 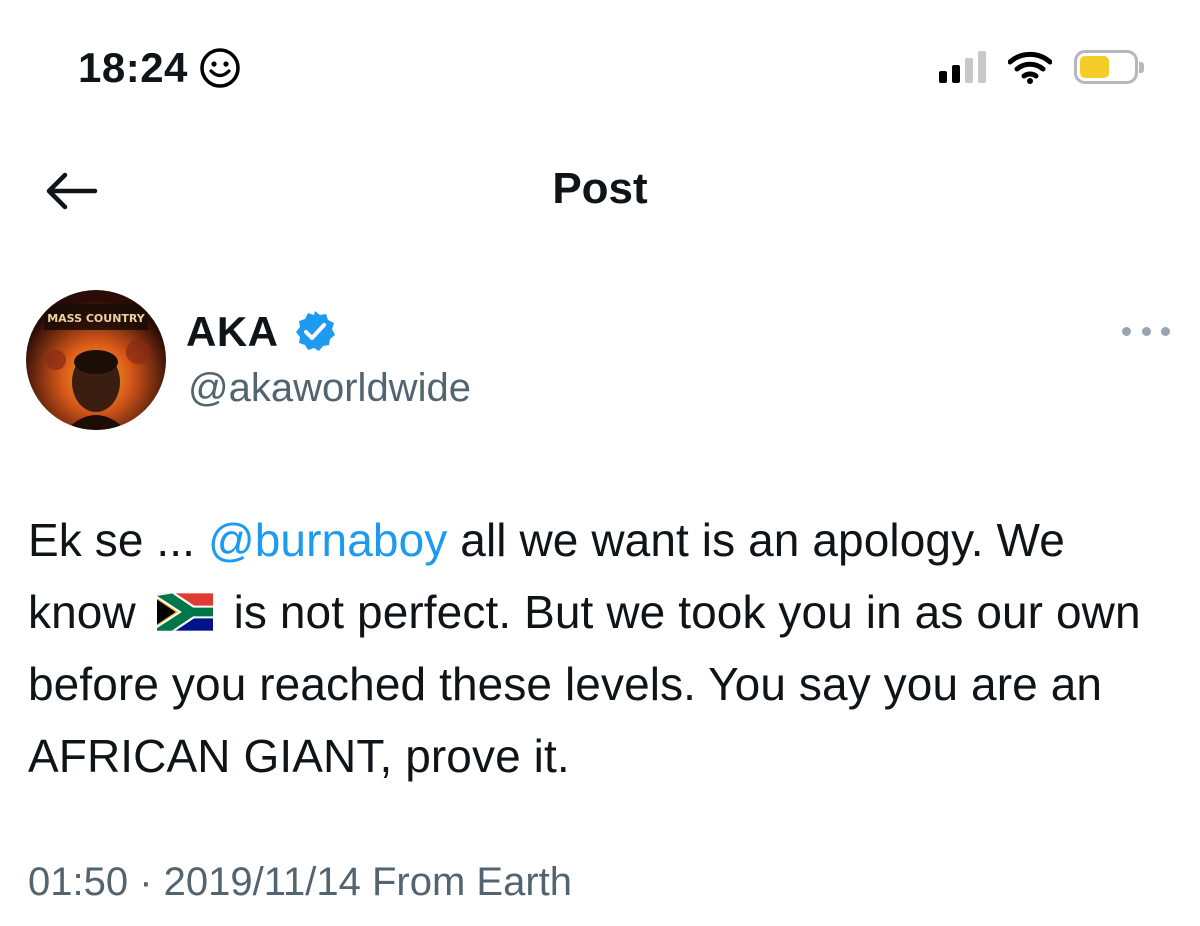 What do you see at coordinates (329, 388) in the screenshot?
I see `author-handle: @akaworldwide` at bounding box center [329, 388].